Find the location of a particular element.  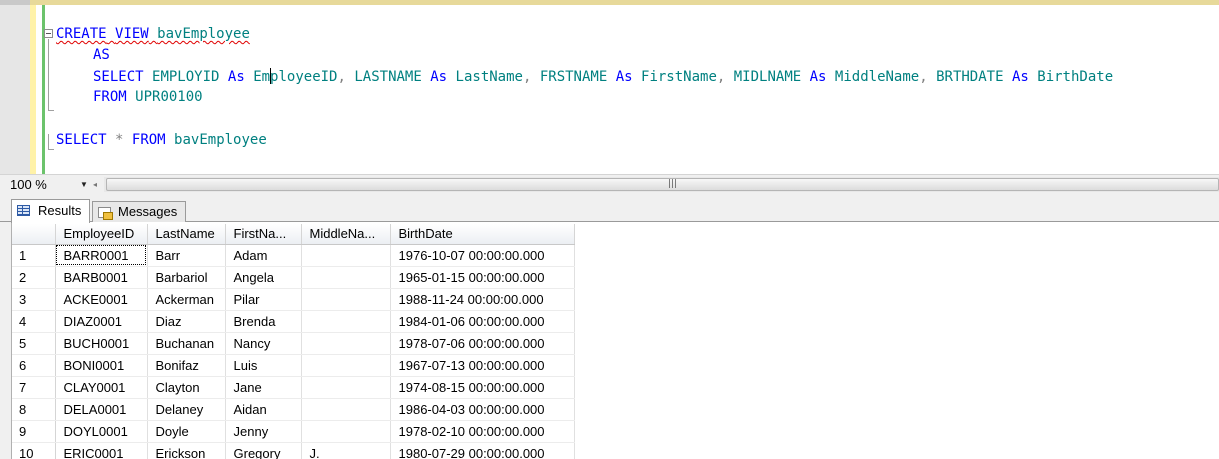

scroll-left-icon: ◂ is located at coordinates (95, 184).